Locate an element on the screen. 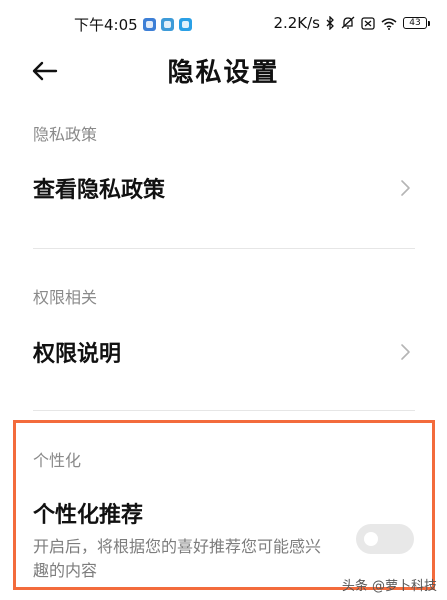 The height and width of the screenshot is (600, 447). view-privacy-policy-row: 查看隐私政策 is located at coordinates (223, 188).